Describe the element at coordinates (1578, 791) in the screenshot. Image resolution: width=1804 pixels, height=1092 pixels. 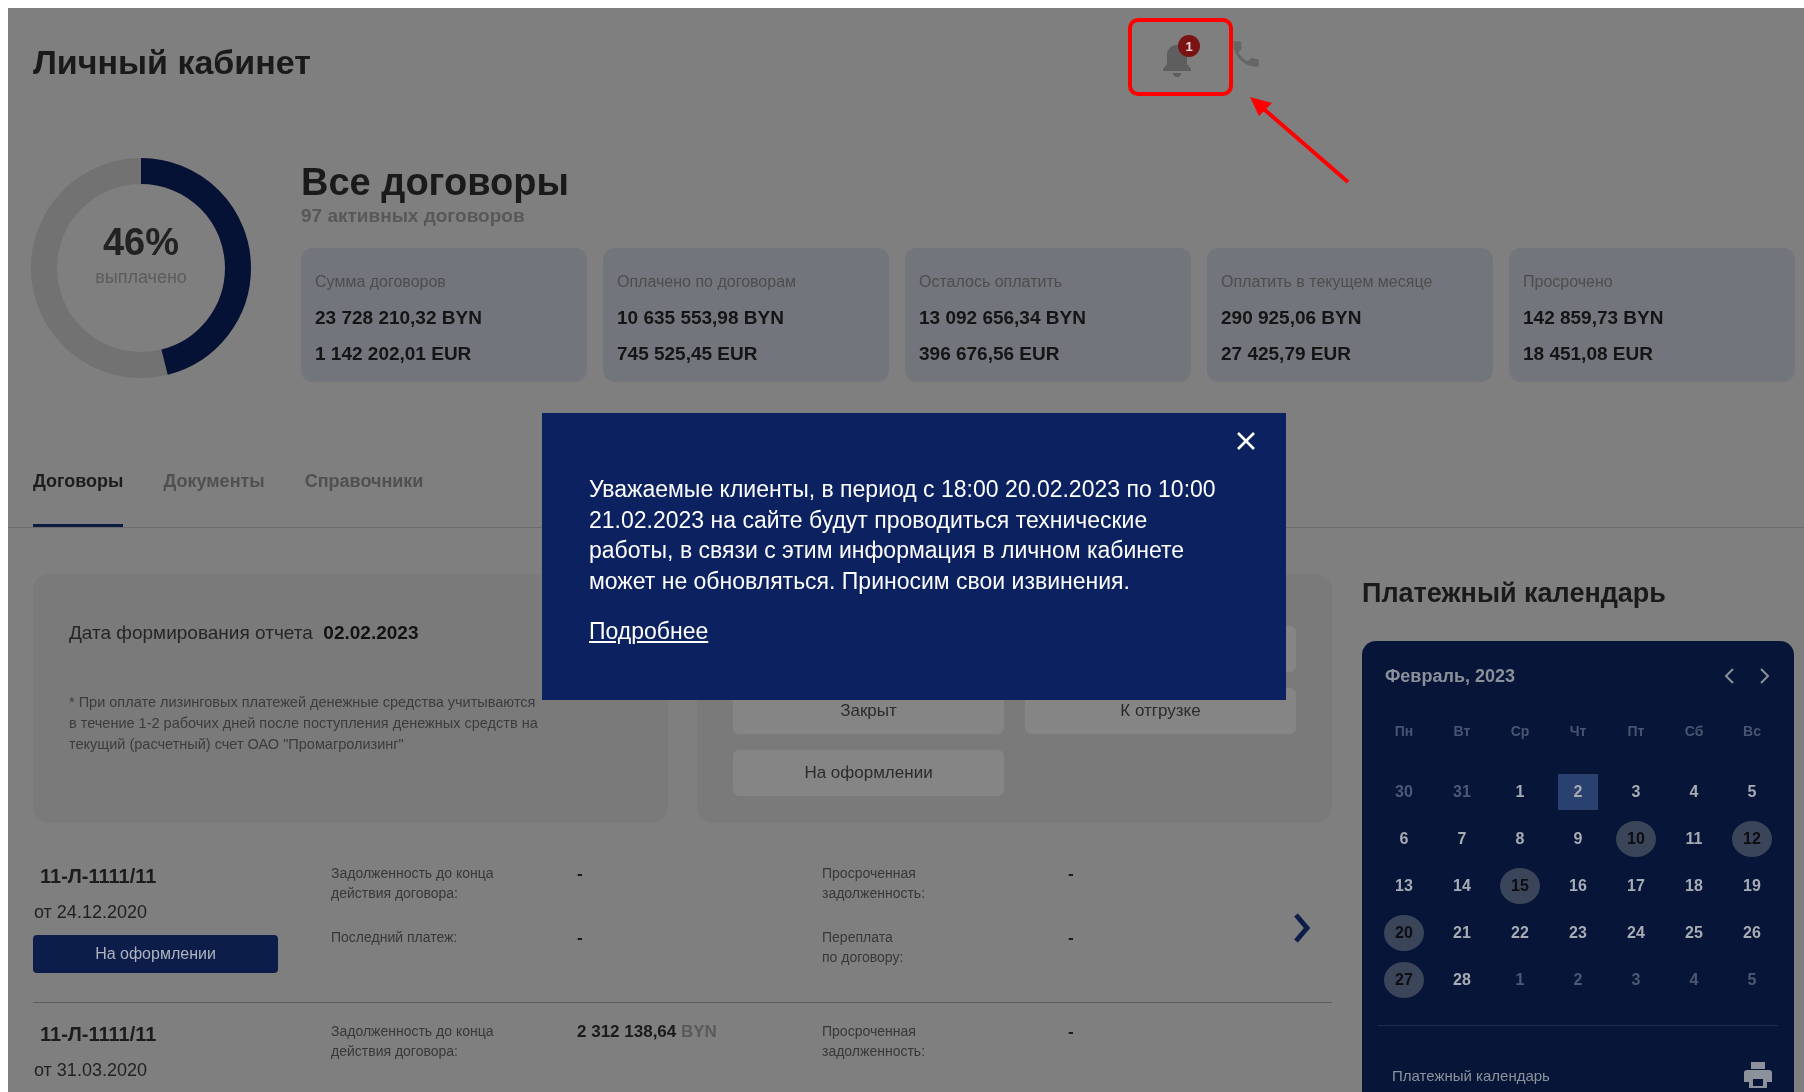
I see `calendar-day: 2` at that location.